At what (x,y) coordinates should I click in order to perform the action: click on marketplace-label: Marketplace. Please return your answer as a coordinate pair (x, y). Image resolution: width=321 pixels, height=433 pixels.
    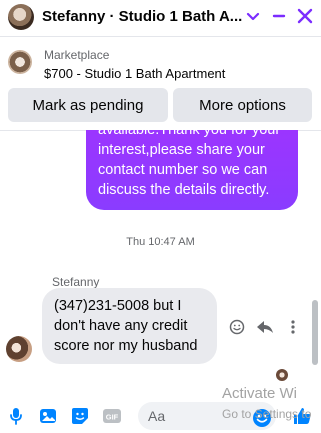
    Looking at the image, I should click on (77, 55).